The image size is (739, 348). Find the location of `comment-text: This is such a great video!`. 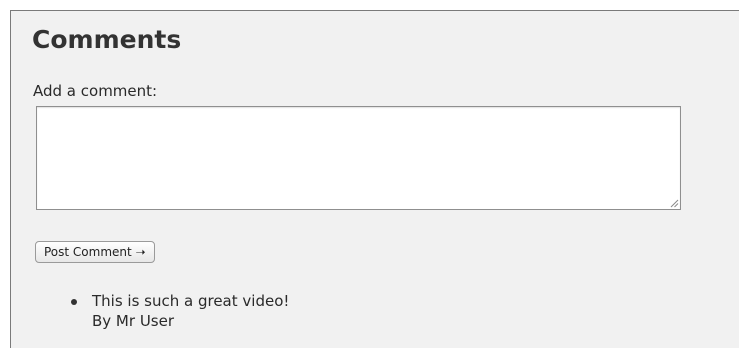

comment-text: This is such a great video! is located at coordinates (191, 301).